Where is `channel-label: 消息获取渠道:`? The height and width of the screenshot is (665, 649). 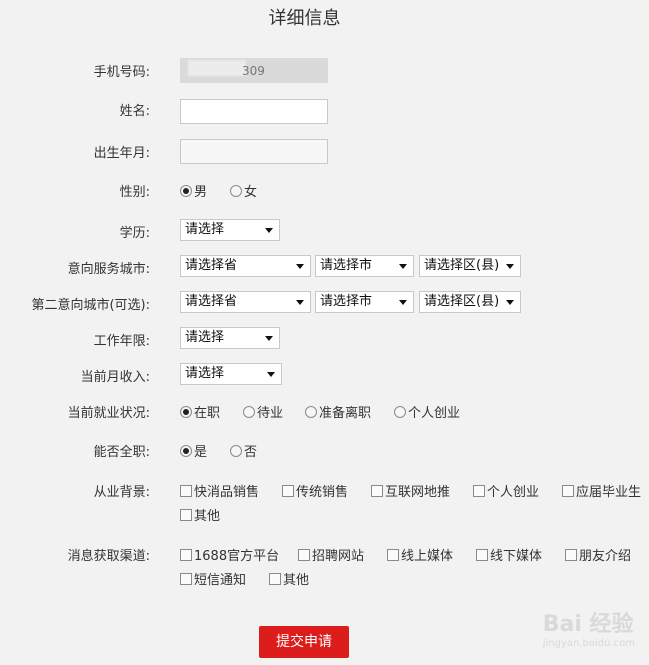 channel-label: 消息获取渠道: is located at coordinates (108, 556).